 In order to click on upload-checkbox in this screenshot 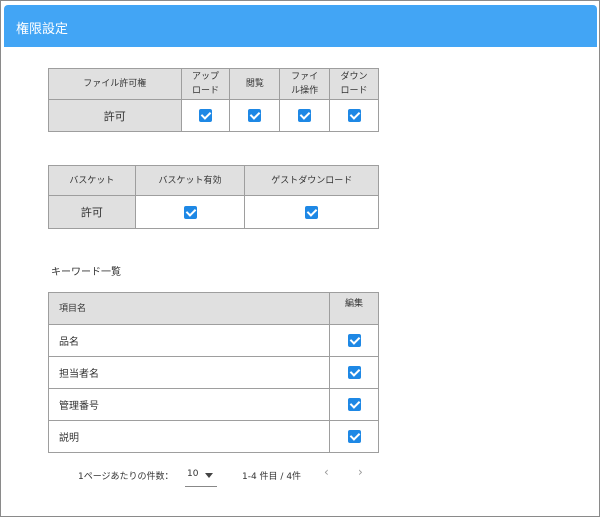, I will do `click(205, 116)`.